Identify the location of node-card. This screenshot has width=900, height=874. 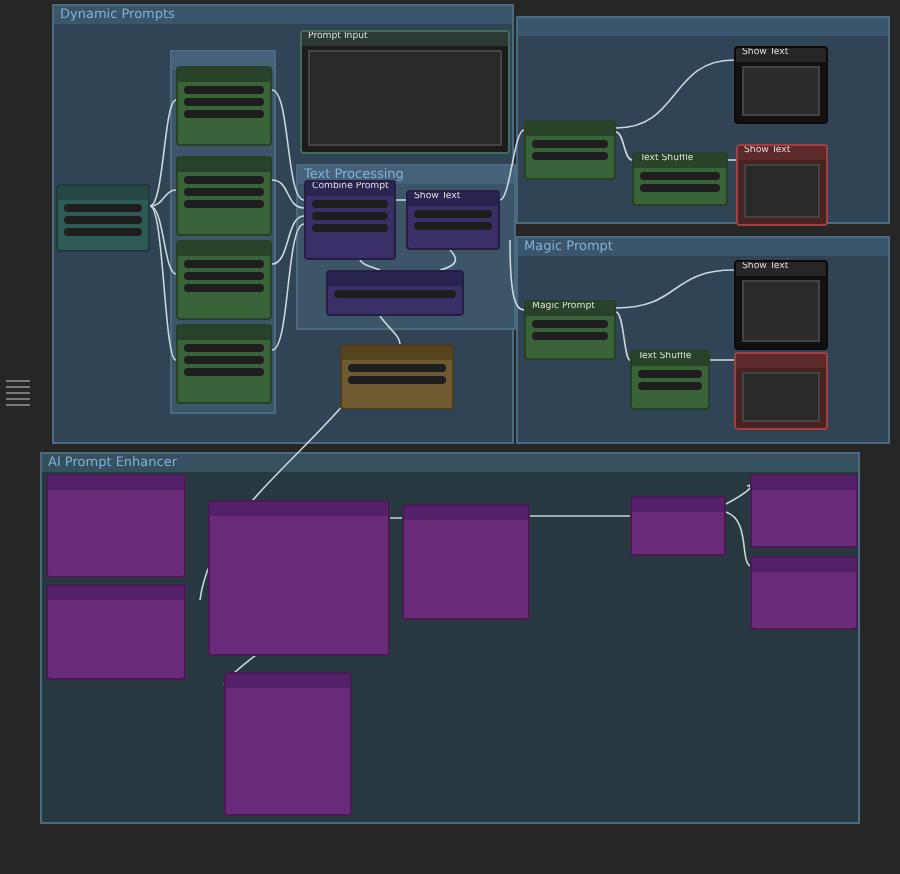
(781, 391).